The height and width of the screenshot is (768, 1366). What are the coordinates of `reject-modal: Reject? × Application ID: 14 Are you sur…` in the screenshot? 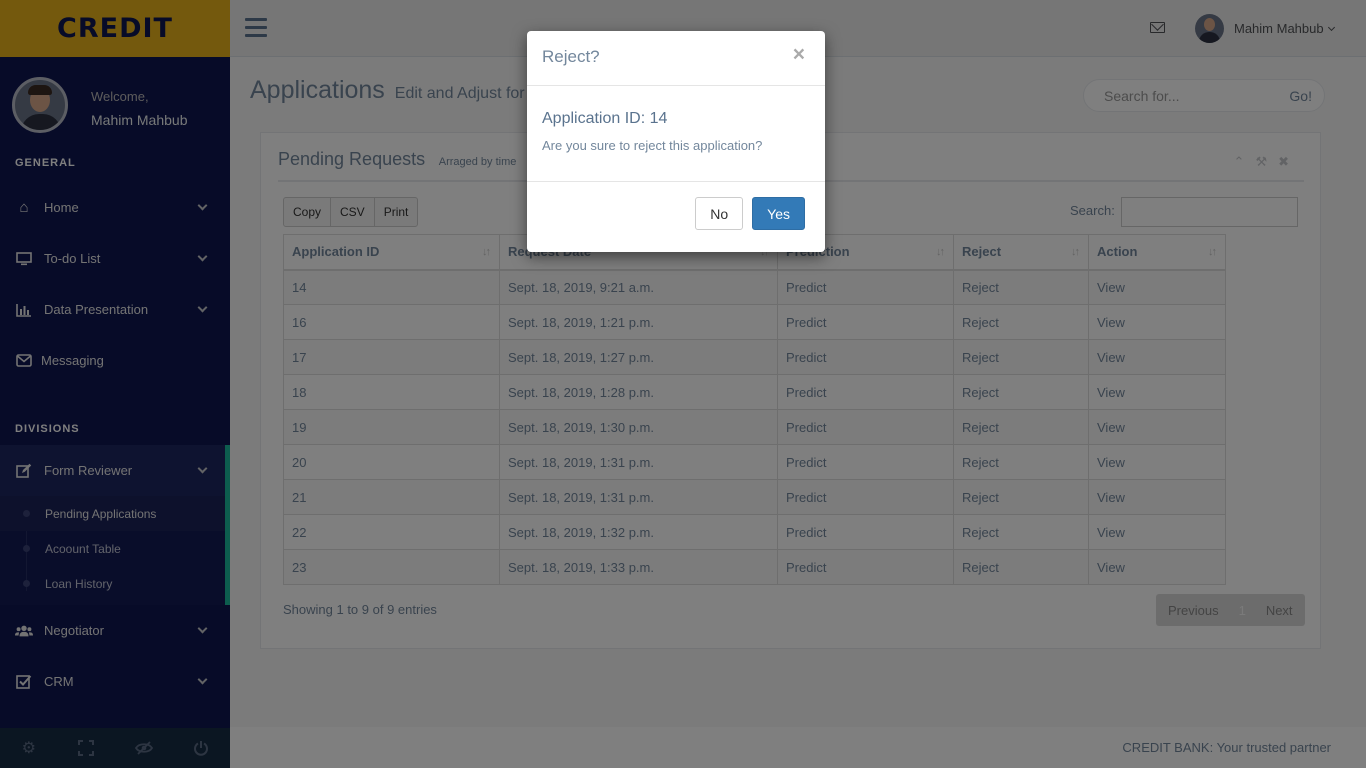 It's located at (676, 141).